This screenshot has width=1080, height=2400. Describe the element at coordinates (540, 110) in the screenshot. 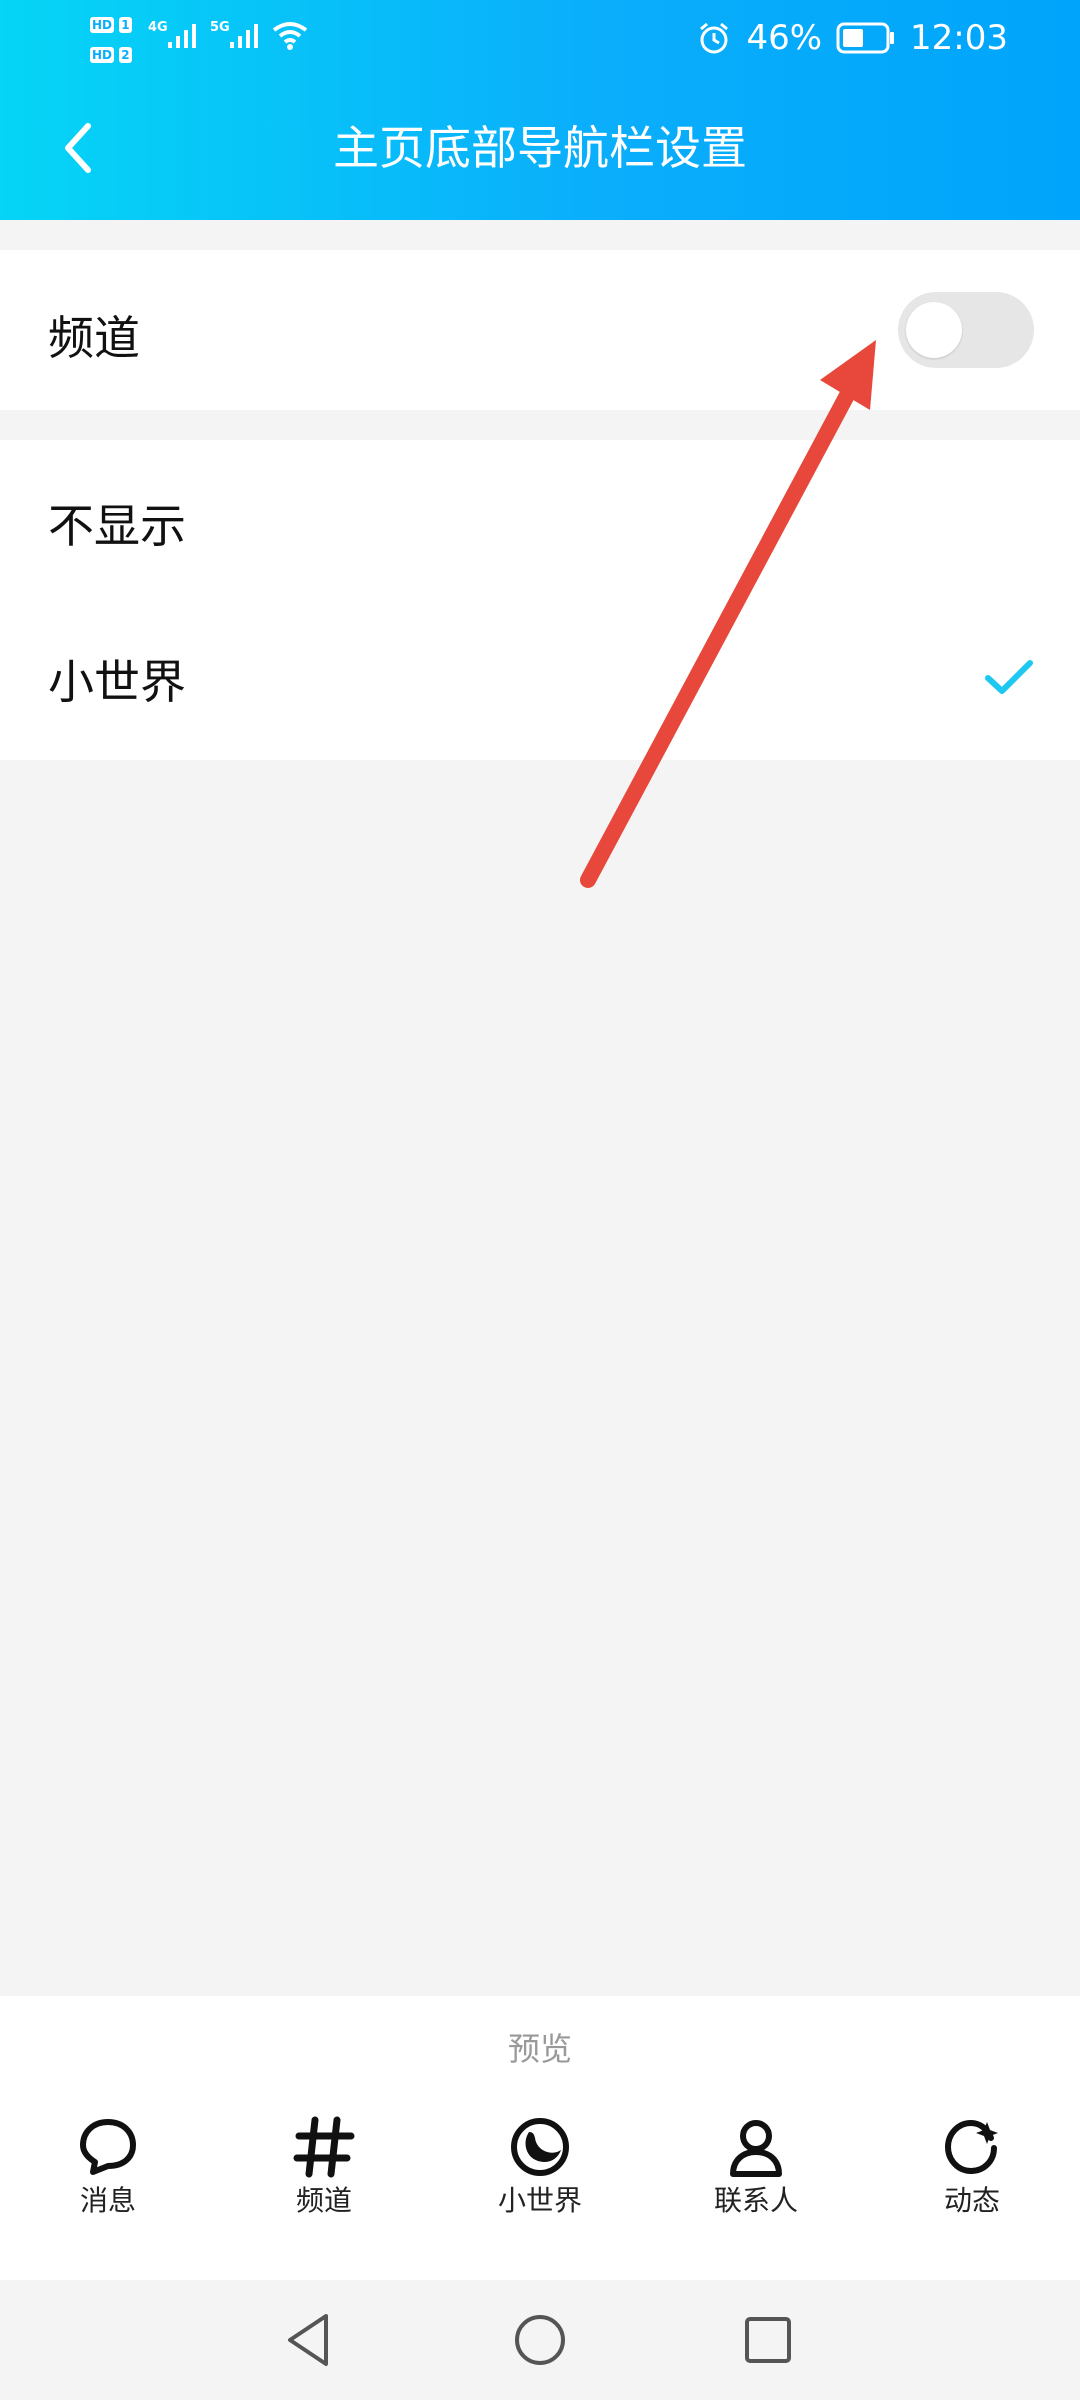

I see `header-bar: HD 1 HD 2 4G 5G 46% 12:03 主页底部导航栏设置` at that location.